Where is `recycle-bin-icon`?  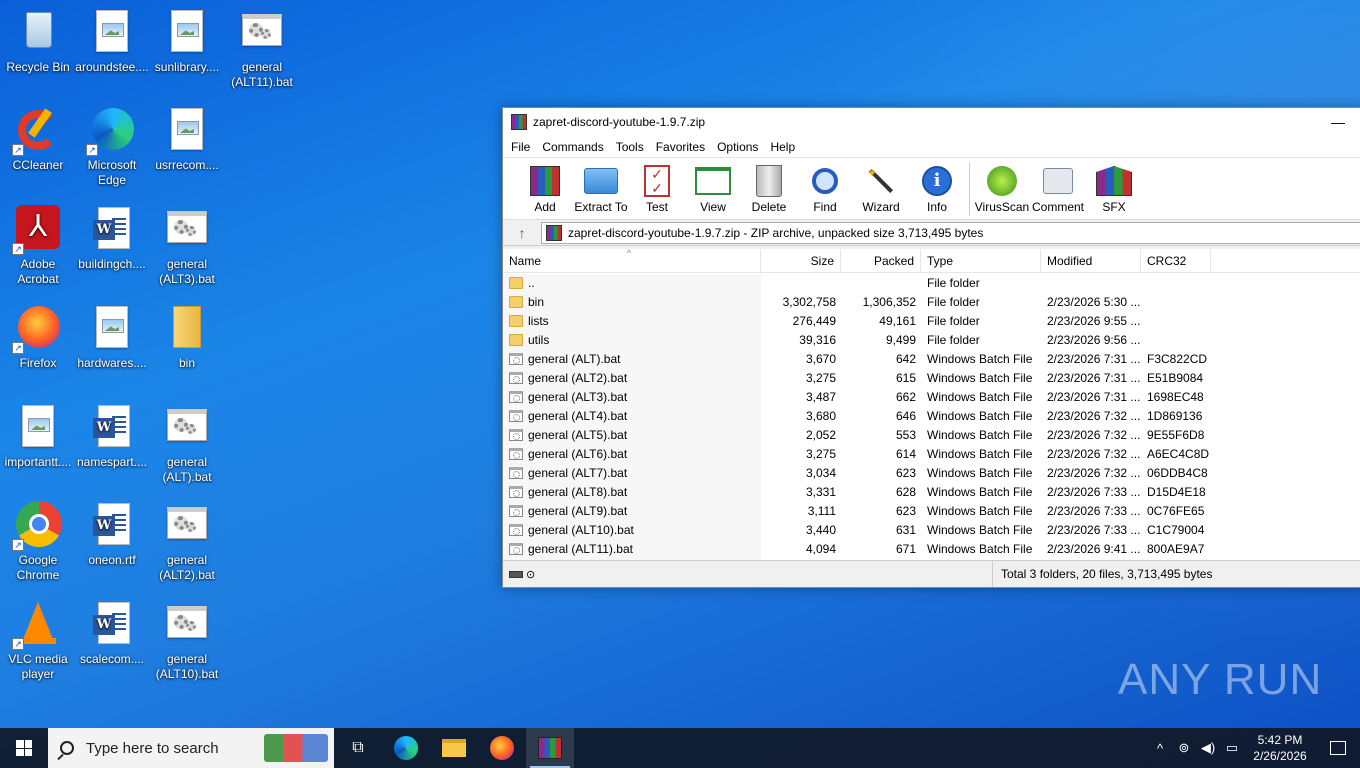 recycle-bin-icon is located at coordinates (38, 32).